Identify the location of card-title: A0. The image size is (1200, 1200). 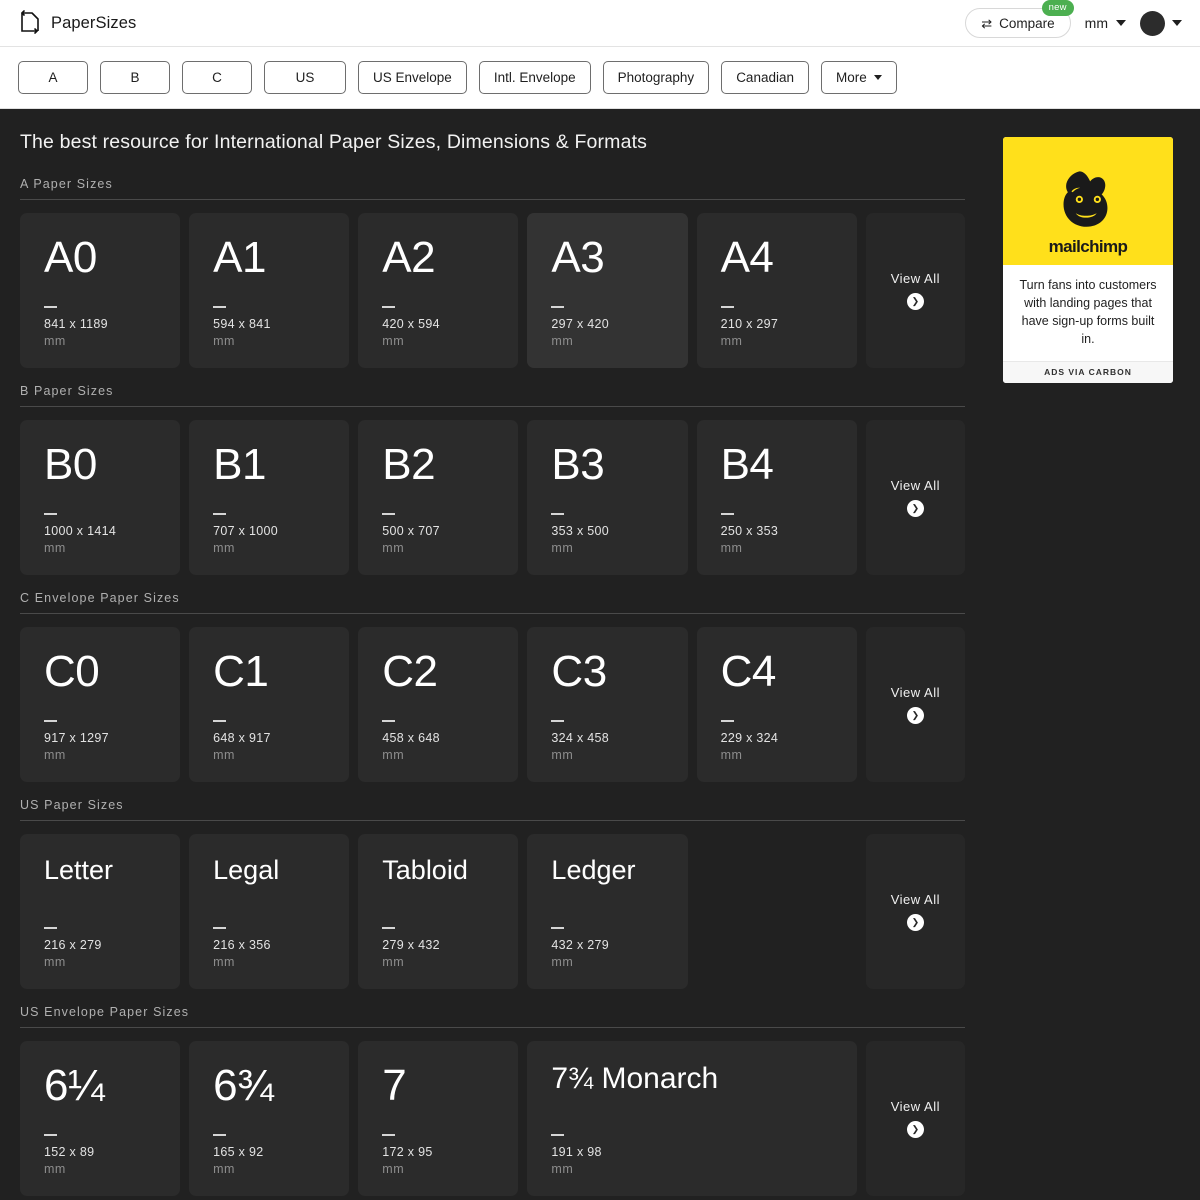
(70, 257).